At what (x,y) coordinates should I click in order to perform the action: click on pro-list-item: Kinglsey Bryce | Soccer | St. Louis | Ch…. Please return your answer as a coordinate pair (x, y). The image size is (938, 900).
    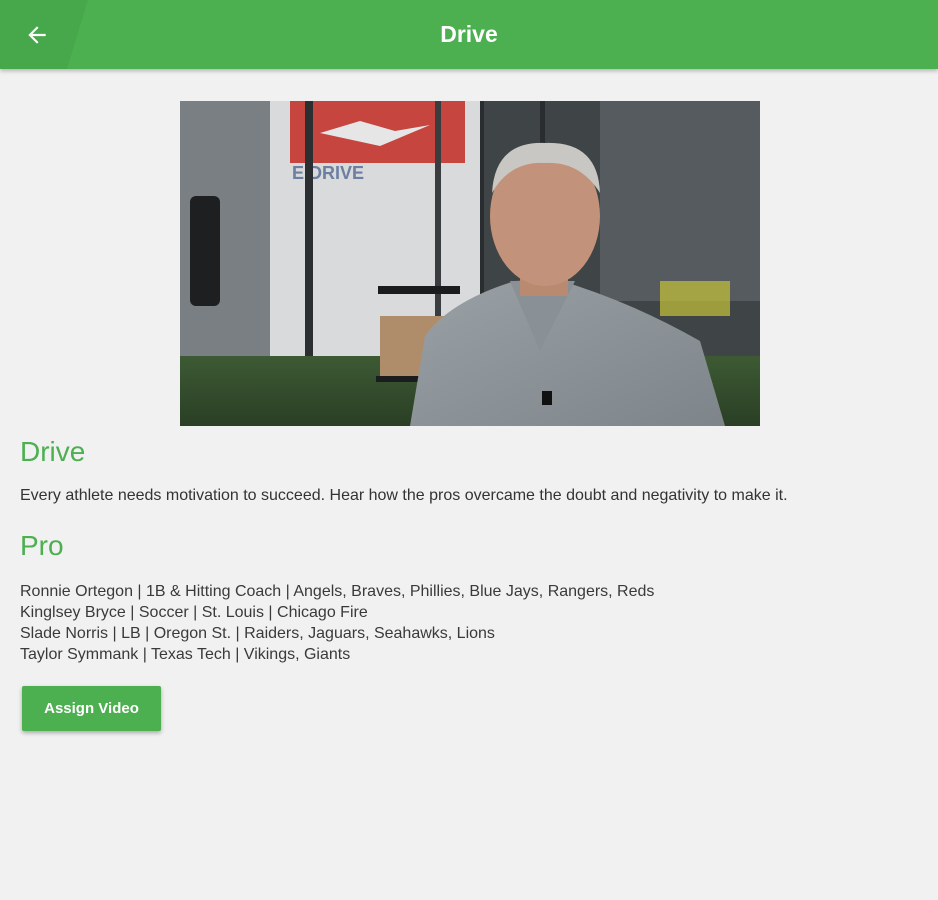
    Looking at the image, I should click on (194, 612).